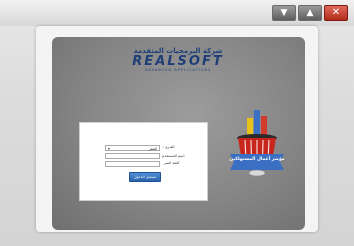 The height and width of the screenshot is (246, 354). I want to click on window-controls: ▼ ▲ ✕, so click(310, 13).